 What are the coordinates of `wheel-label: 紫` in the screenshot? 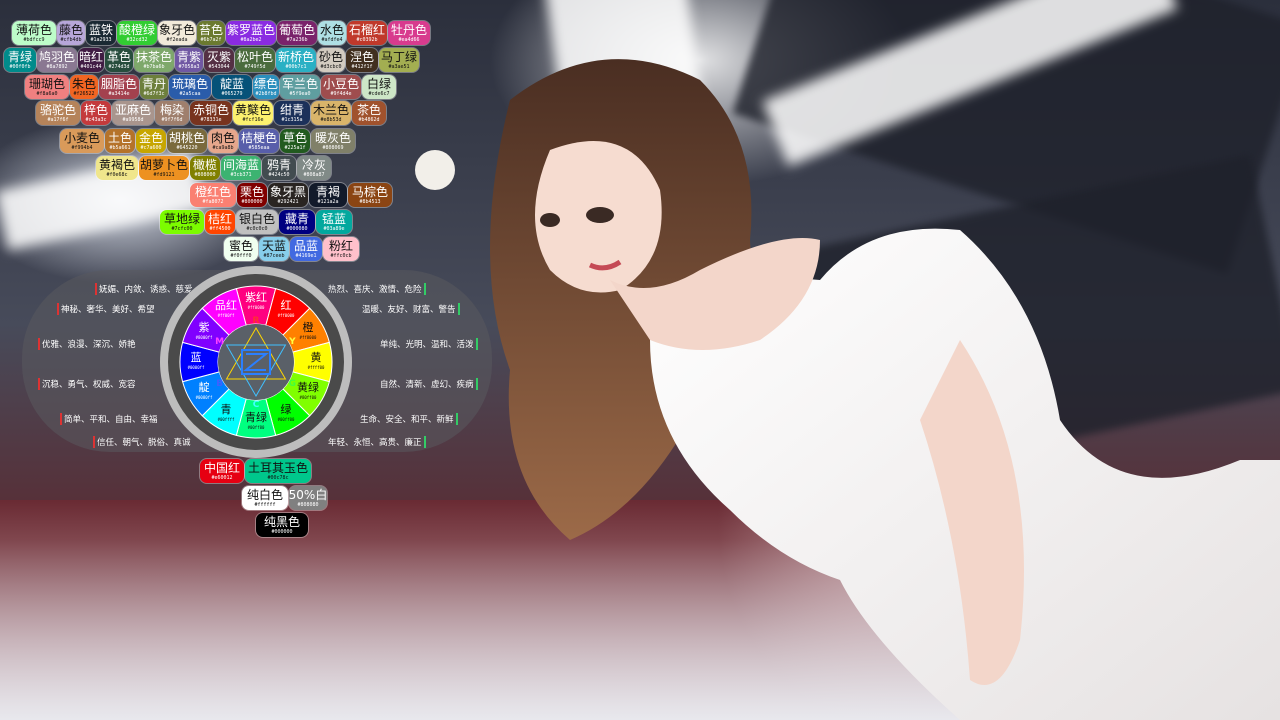 It's located at (204, 327).